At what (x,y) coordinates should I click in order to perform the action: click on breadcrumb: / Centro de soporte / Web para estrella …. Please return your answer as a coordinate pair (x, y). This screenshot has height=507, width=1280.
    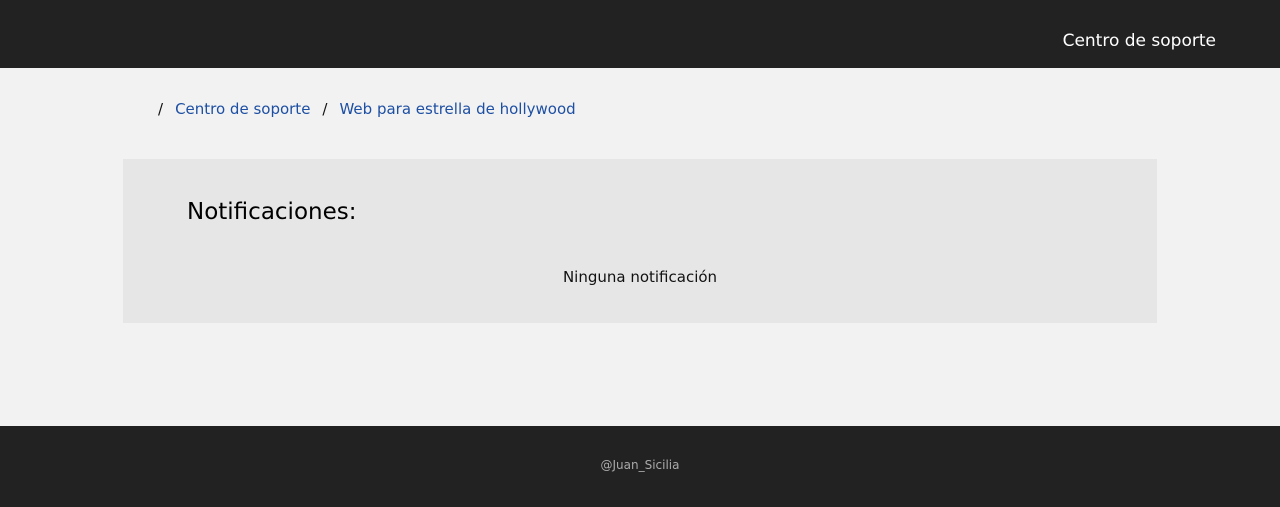
    Looking at the image, I should click on (373, 109).